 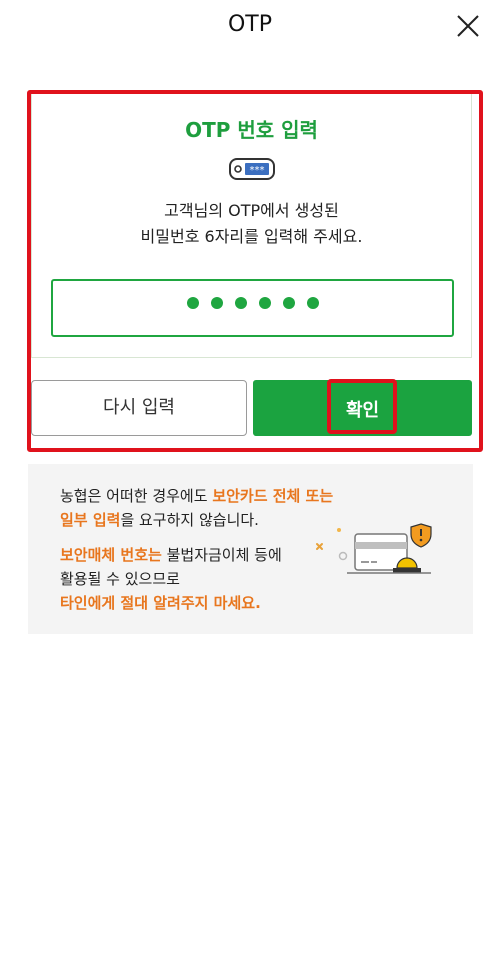 What do you see at coordinates (374, 548) in the screenshot?
I see `security-card-warning-illustration` at bounding box center [374, 548].